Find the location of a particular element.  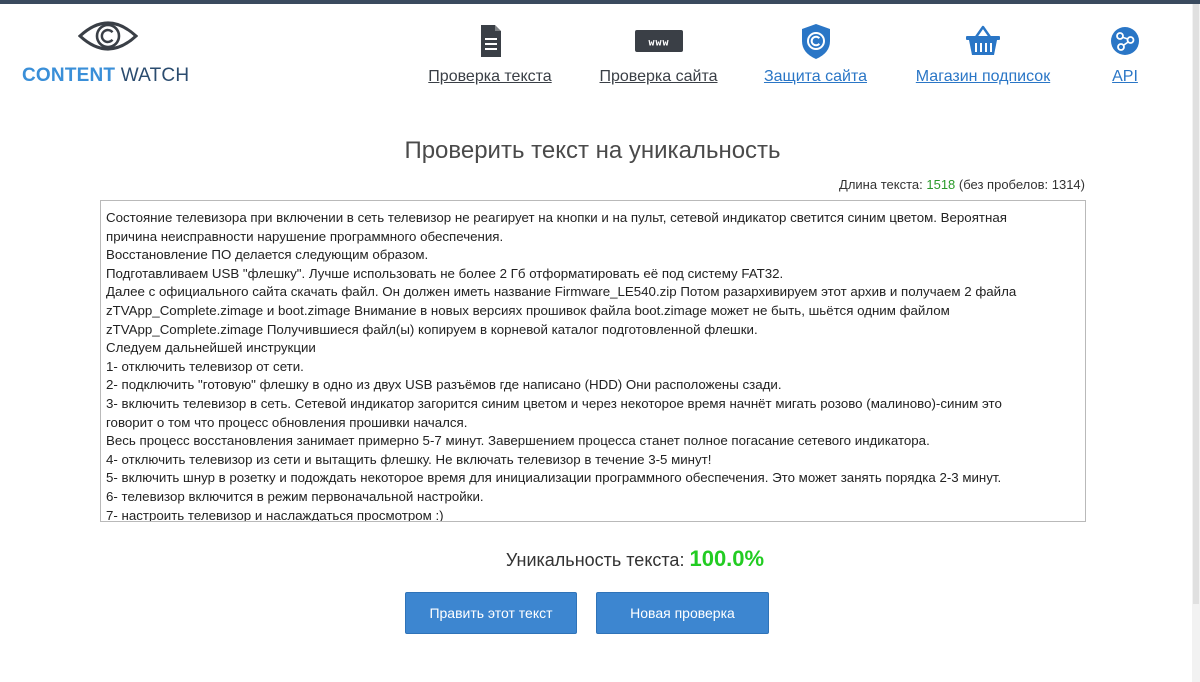

text-line: 1- отключить телевизор от сети. is located at coordinates (205, 366).